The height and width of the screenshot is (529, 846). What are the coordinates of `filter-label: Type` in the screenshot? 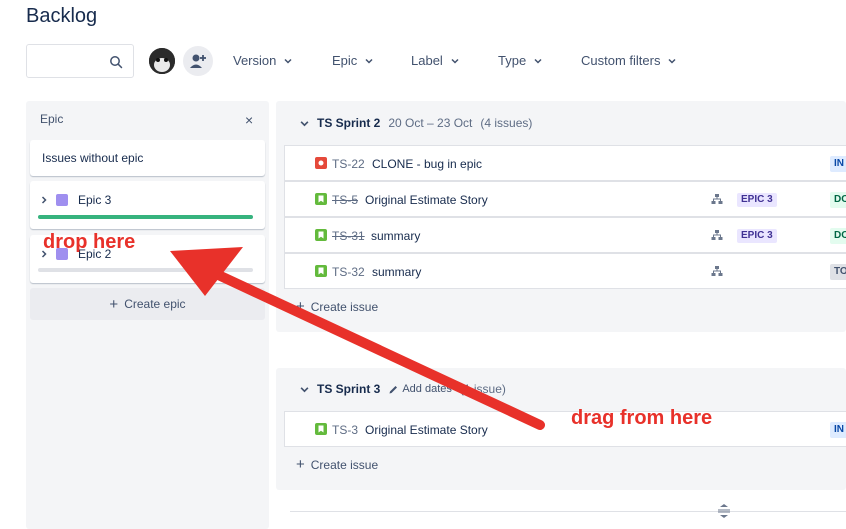 It's located at (512, 60).